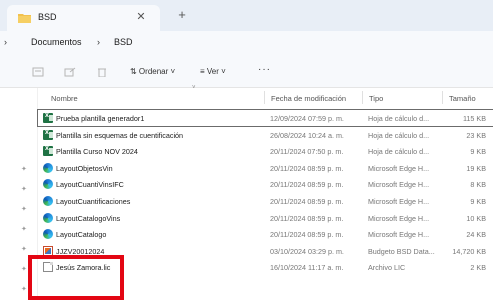 The width and height of the screenshot is (493, 300). Describe the element at coordinates (76, 277) in the screenshot. I see `highlight-box` at that location.